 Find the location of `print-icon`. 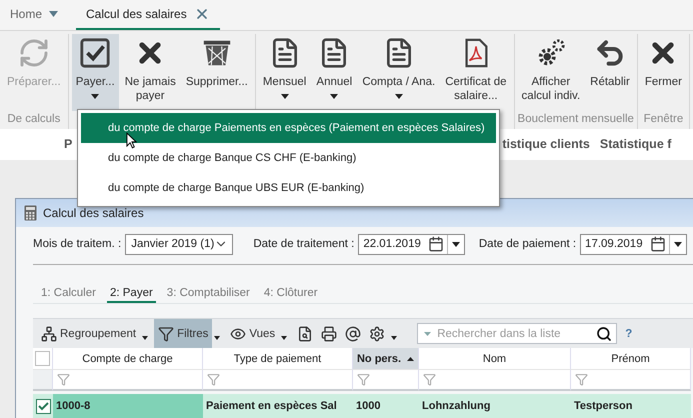

print-icon is located at coordinates (329, 334).